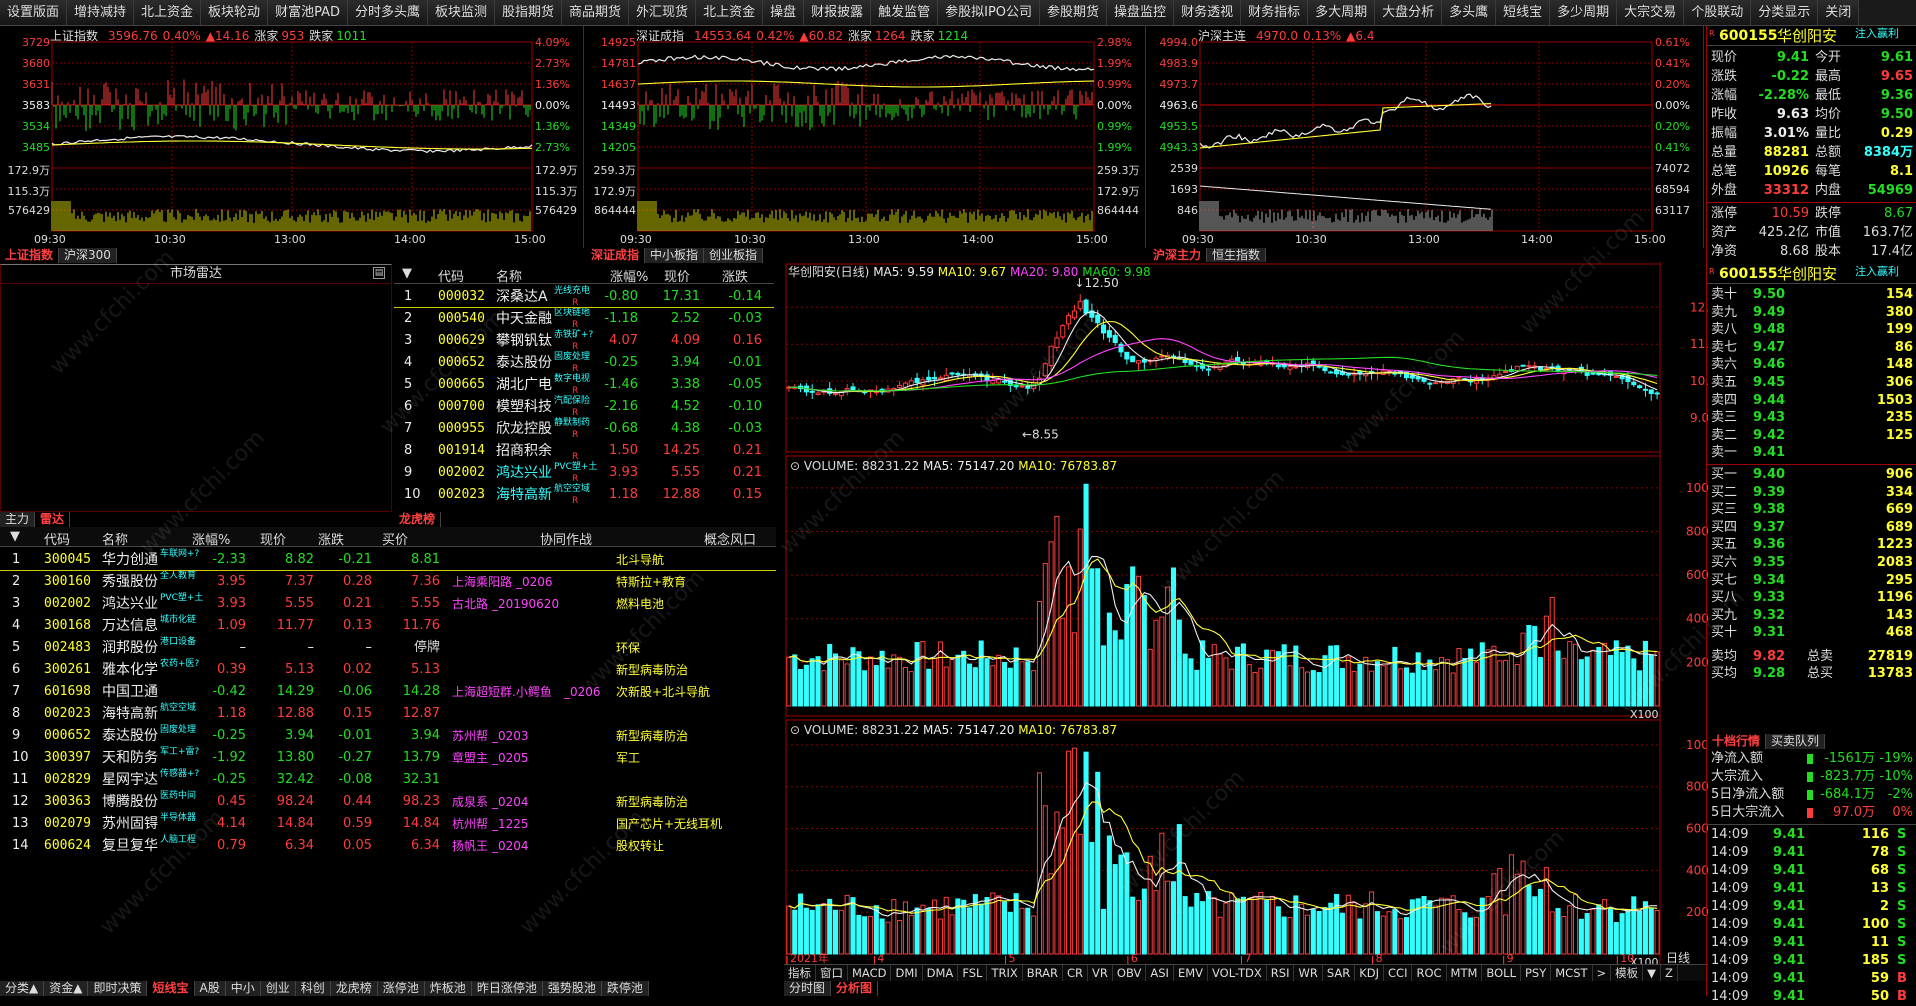 The image size is (1916, 1006). Describe the element at coordinates (677, 275) in the screenshot. I see `longhu-col-header: 现价` at that location.